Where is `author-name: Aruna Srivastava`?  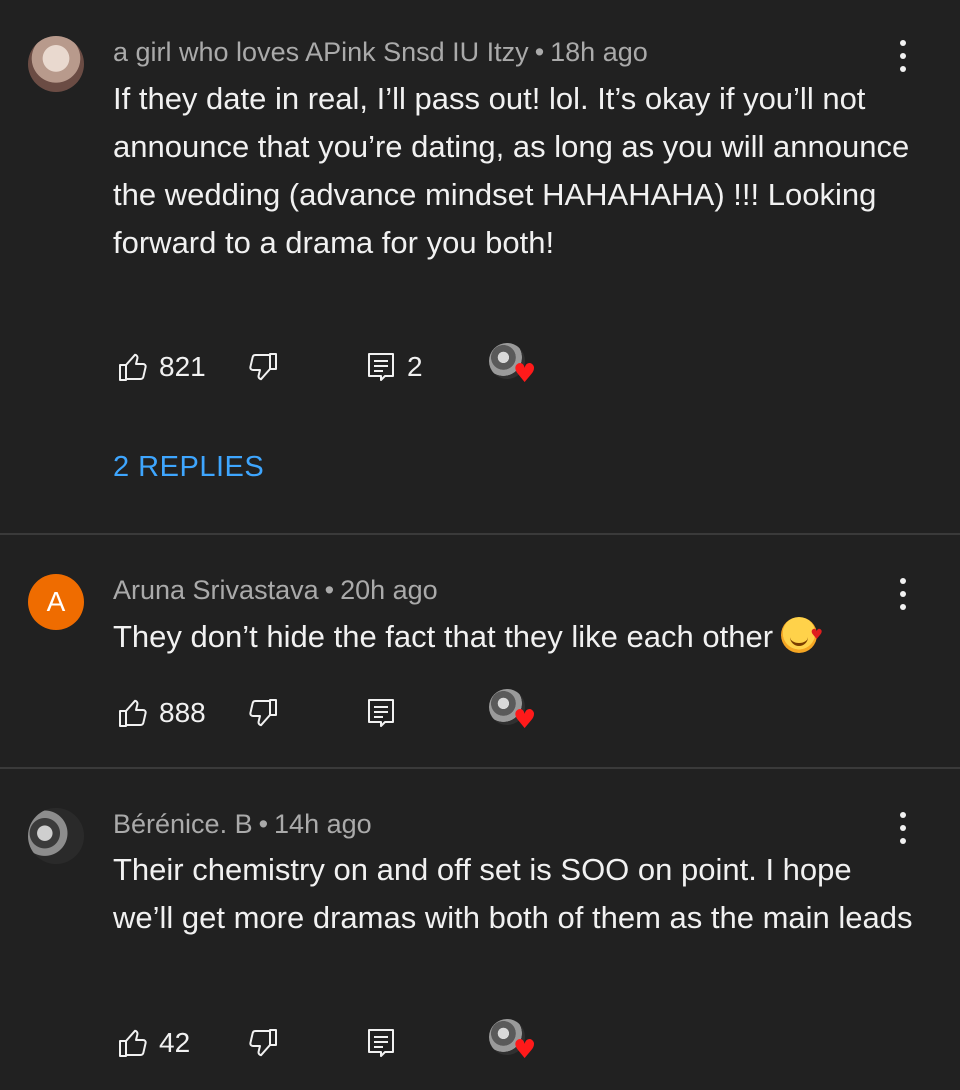 author-name: Aruna Srivastava is located at coordinates (216, 590).